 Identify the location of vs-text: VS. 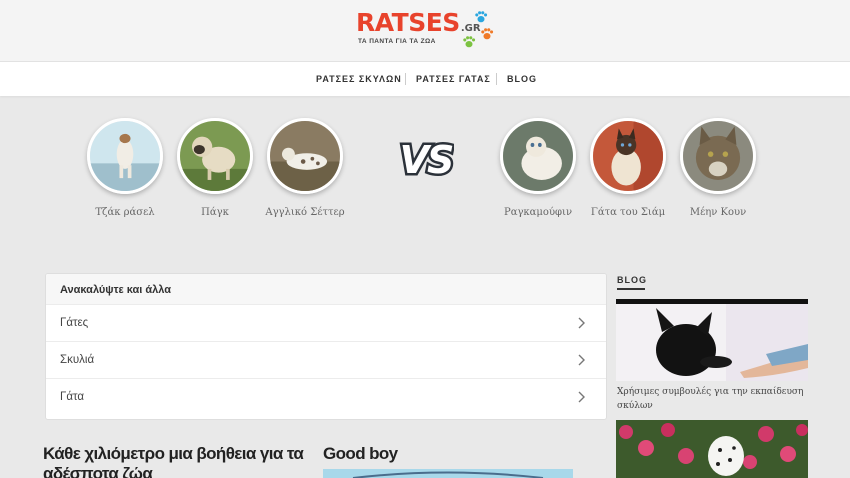
(426, 160).